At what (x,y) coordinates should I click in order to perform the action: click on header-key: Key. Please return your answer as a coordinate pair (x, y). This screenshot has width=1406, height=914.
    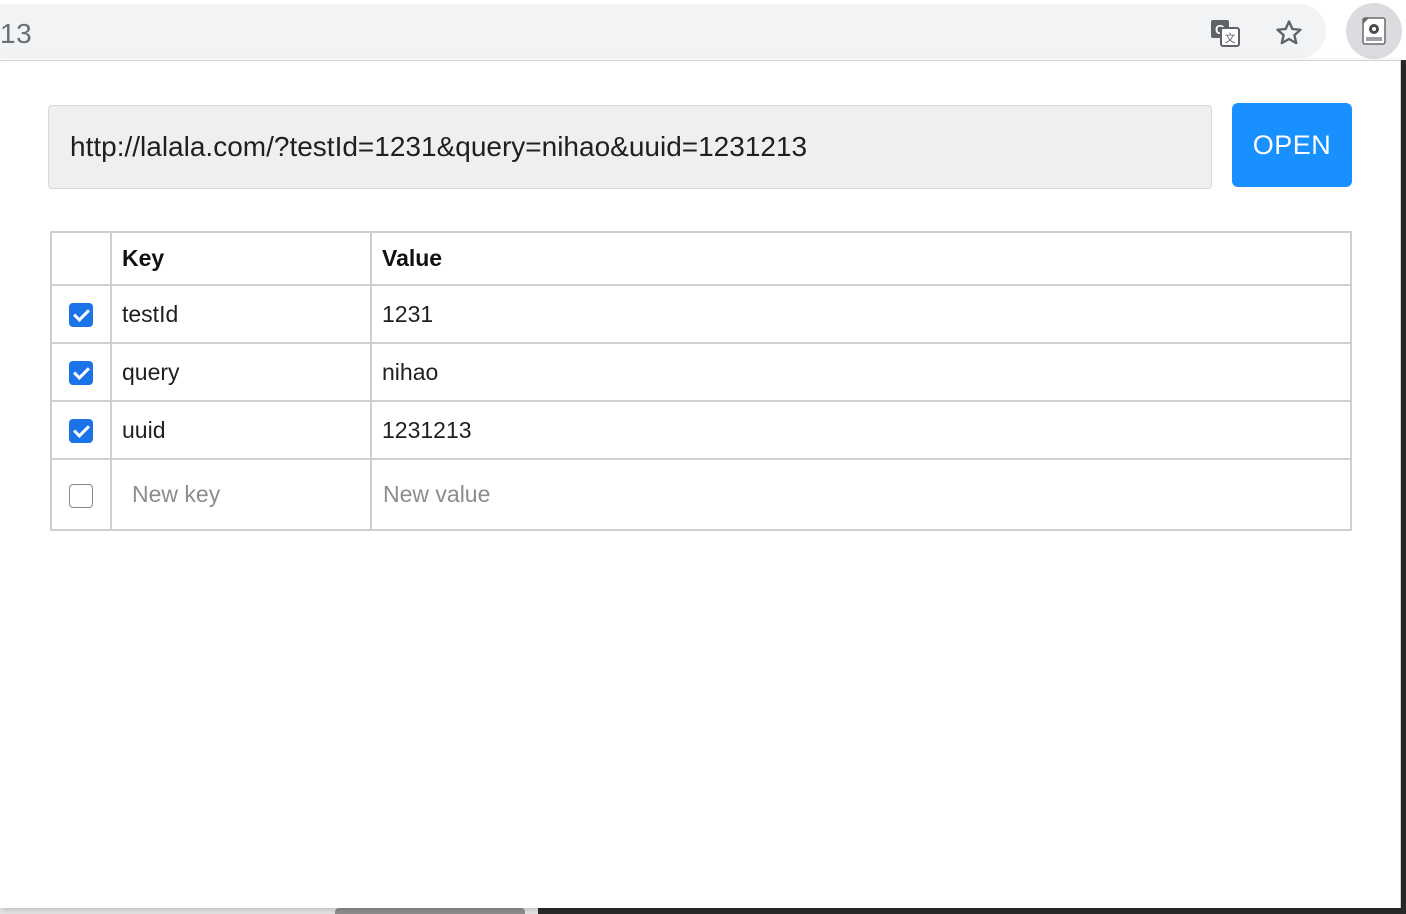
    Looking at the image, I should click on (241, 258).